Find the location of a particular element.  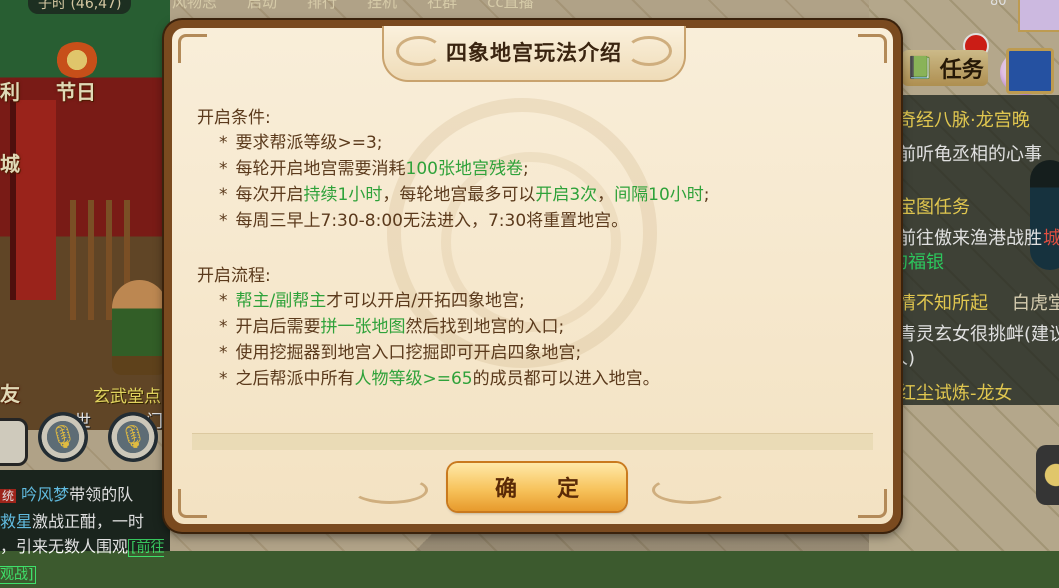

section-title: 开启流程: is located at coordinates (234, 276).